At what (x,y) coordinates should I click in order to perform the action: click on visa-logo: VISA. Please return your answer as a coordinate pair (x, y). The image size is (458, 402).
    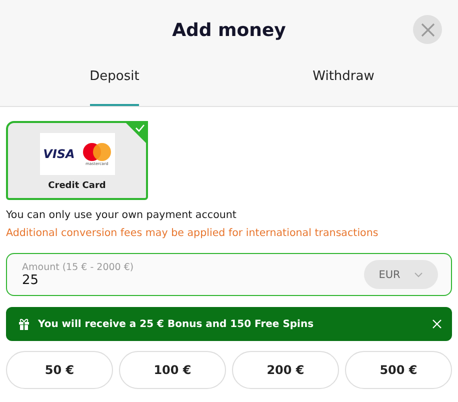
    Looking at the image, I should click on (59, 154).